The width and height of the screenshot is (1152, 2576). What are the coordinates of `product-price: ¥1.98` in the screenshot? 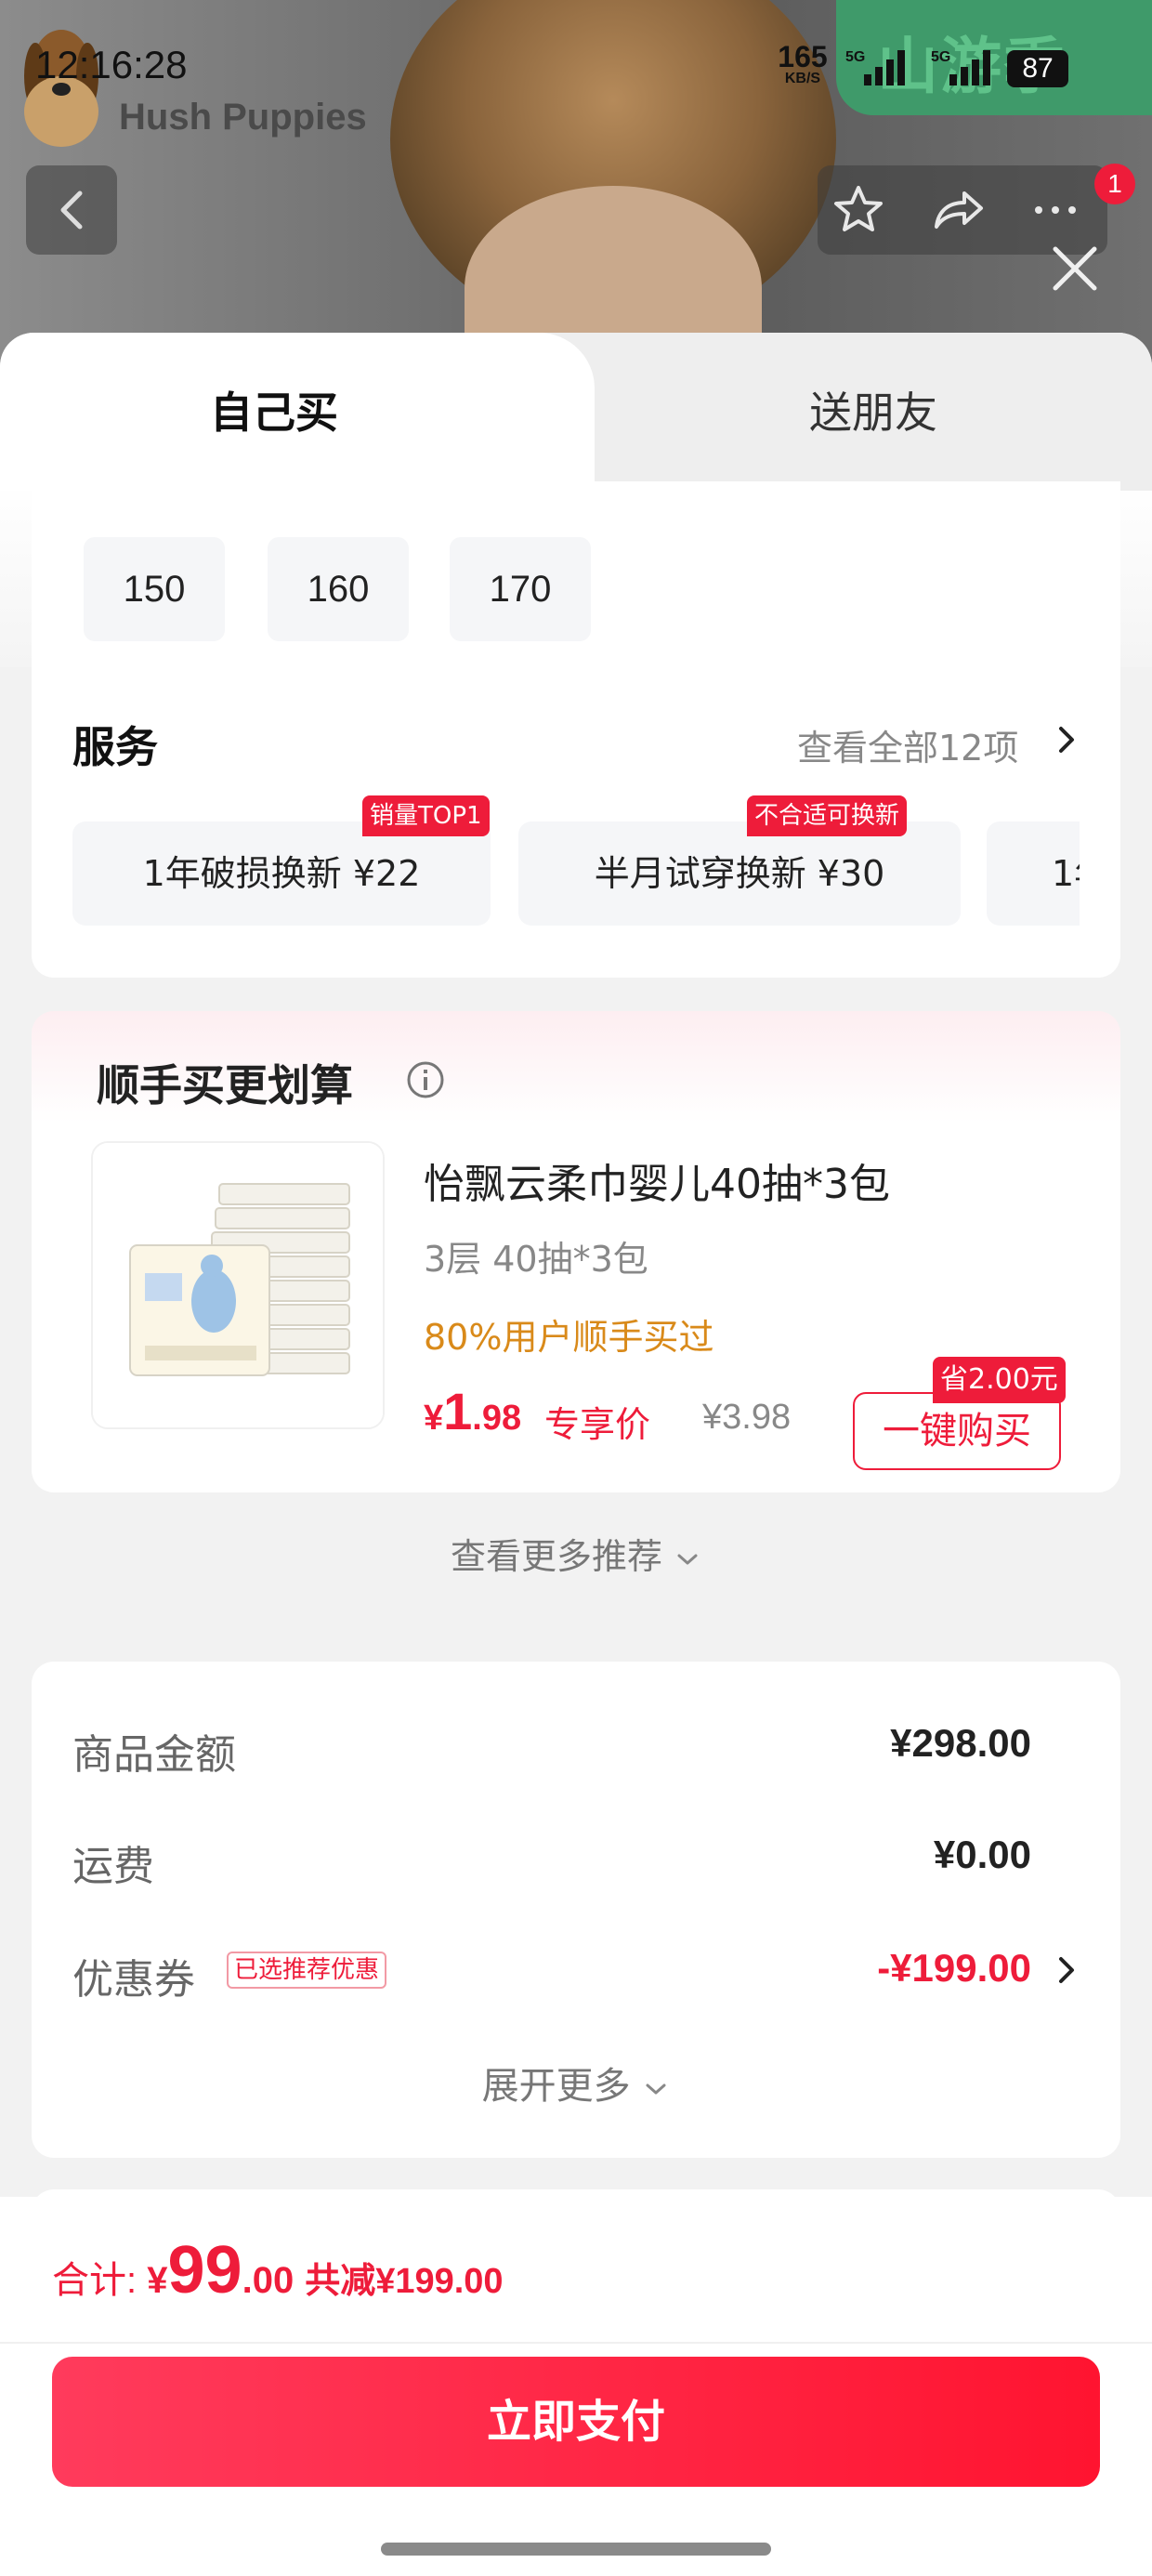 It's located at (472, 1411).